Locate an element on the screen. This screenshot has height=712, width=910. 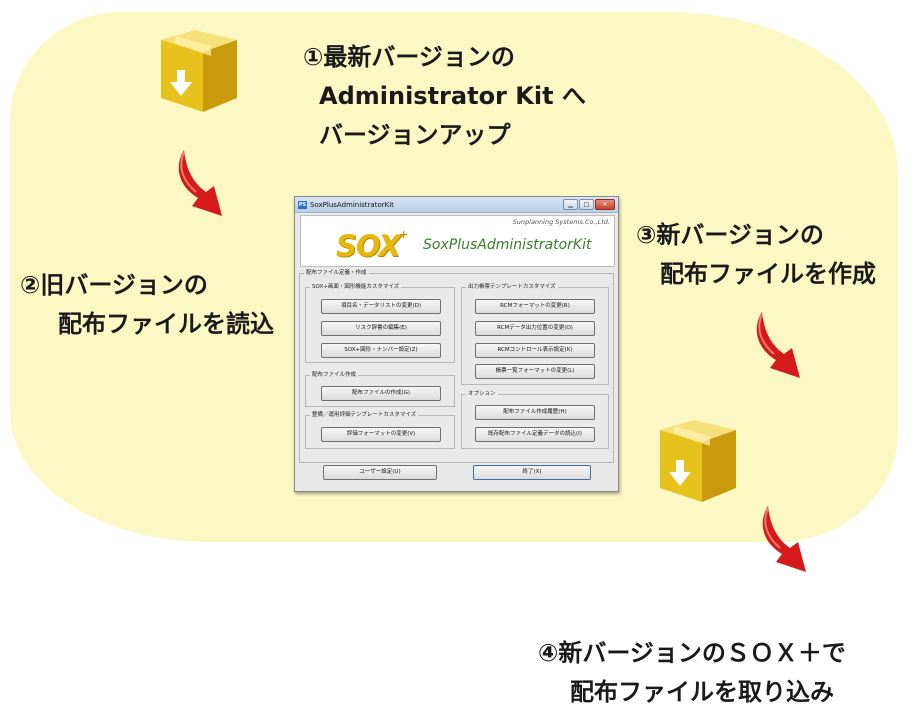
exit-button: 終了(X) is located at coordinates (532, 472).